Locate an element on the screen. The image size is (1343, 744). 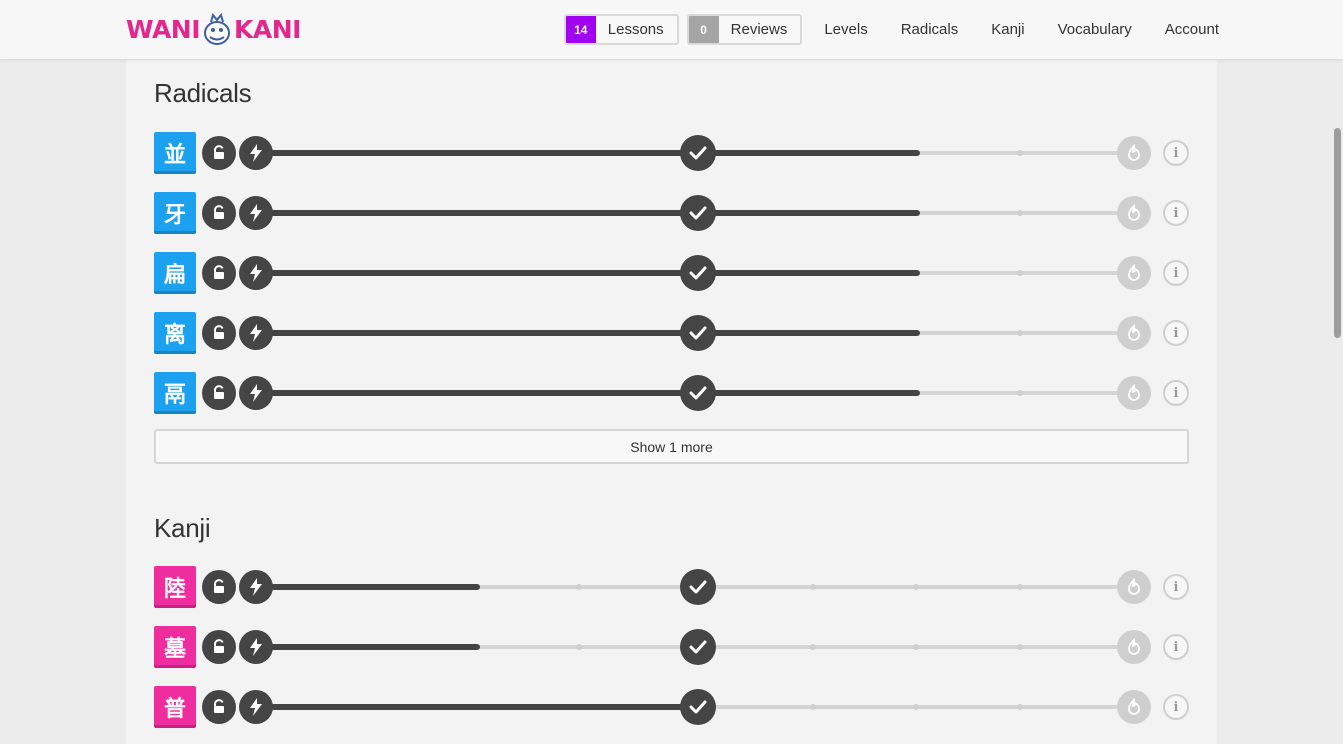
show-more-button: Show 1 more is located at coordinates (671, 446).